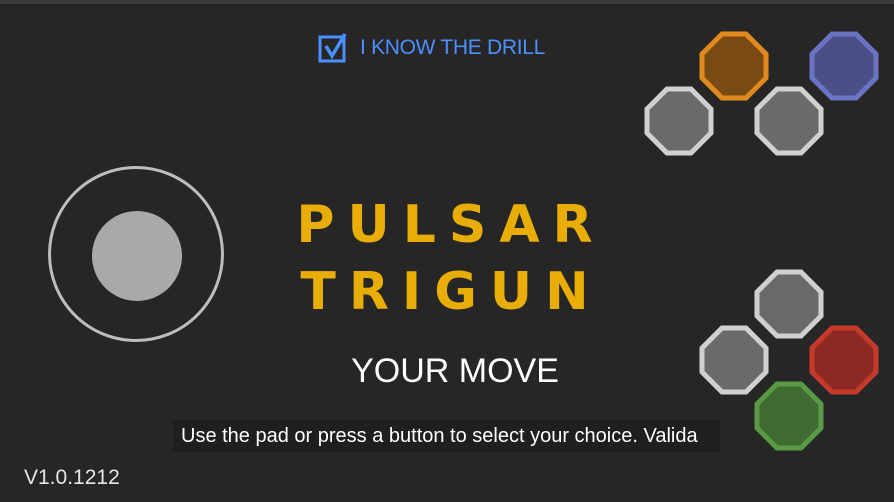 The height and width of the screenshot is (502, 894). Describe the element at coordinates (72, 477) in the screenshot. I see `version-label: V1.0.1212` at that location.